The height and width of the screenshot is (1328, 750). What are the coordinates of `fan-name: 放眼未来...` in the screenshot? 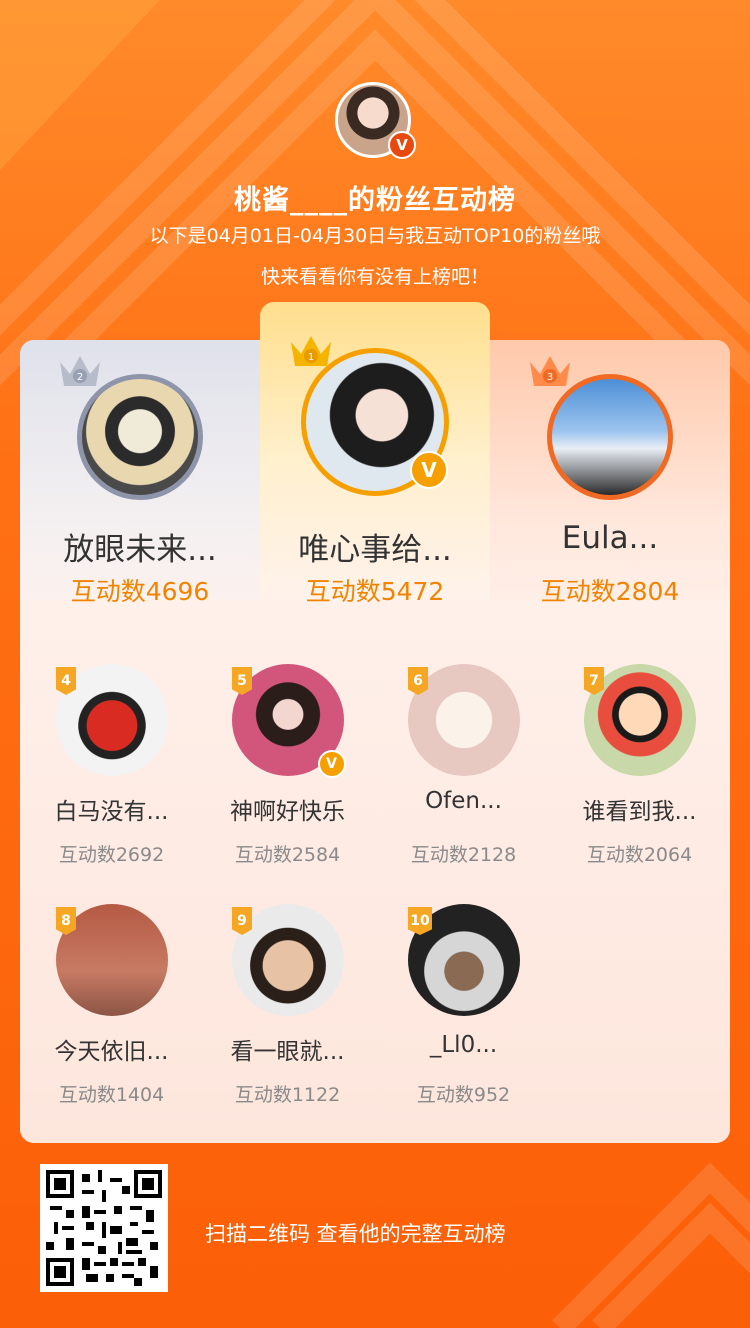 It's located at (140, 550).